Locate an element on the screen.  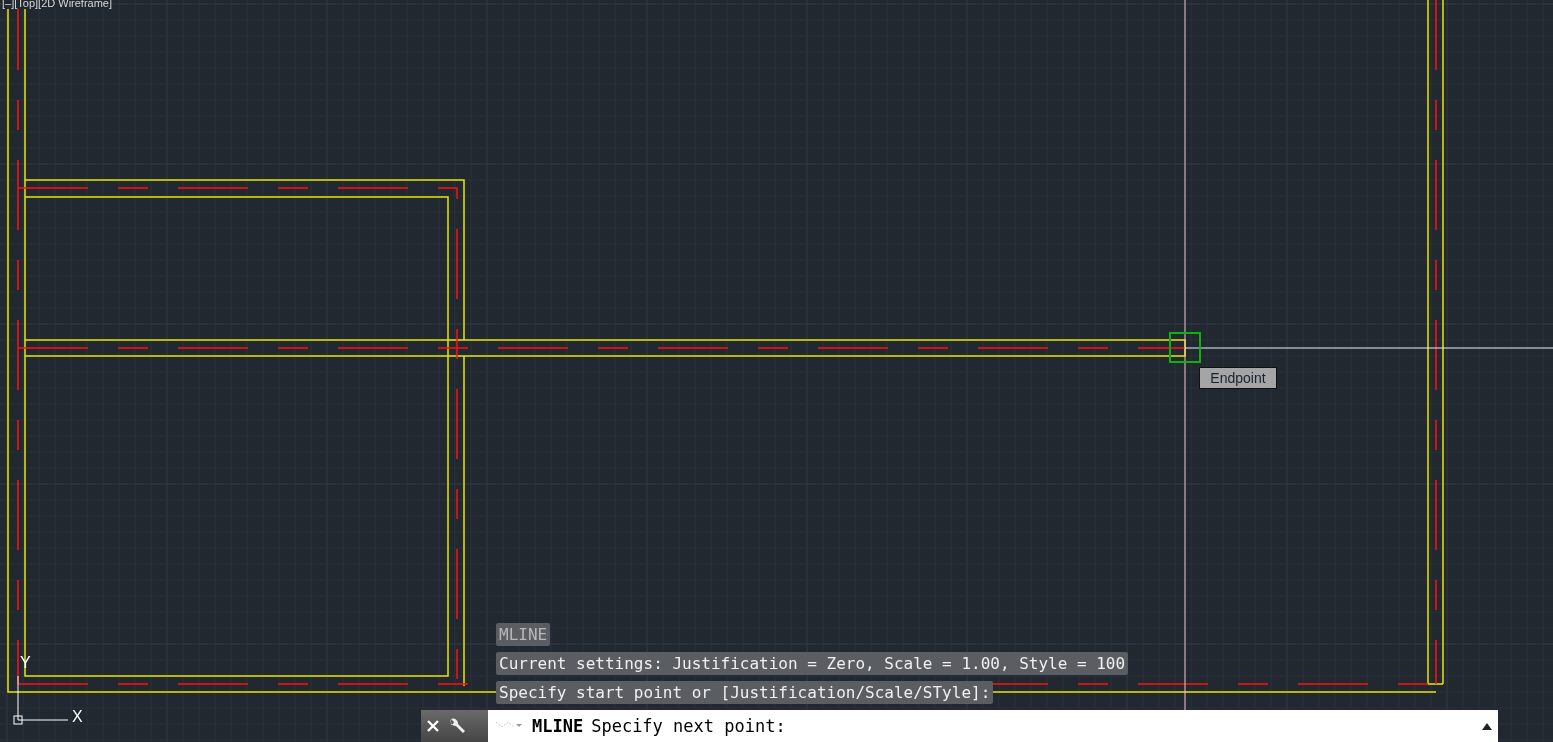
command-prompt: Specify next point: is located at coordinates (688, 726).